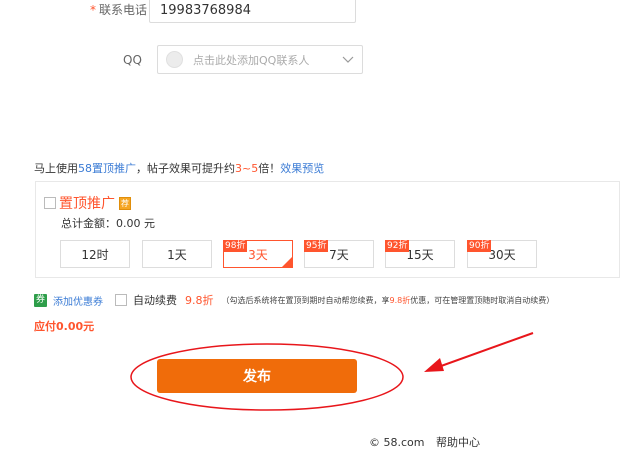 The image size is (620, 464). I want to click on footer: © 58.com 帮助中心, so click(424, 442).